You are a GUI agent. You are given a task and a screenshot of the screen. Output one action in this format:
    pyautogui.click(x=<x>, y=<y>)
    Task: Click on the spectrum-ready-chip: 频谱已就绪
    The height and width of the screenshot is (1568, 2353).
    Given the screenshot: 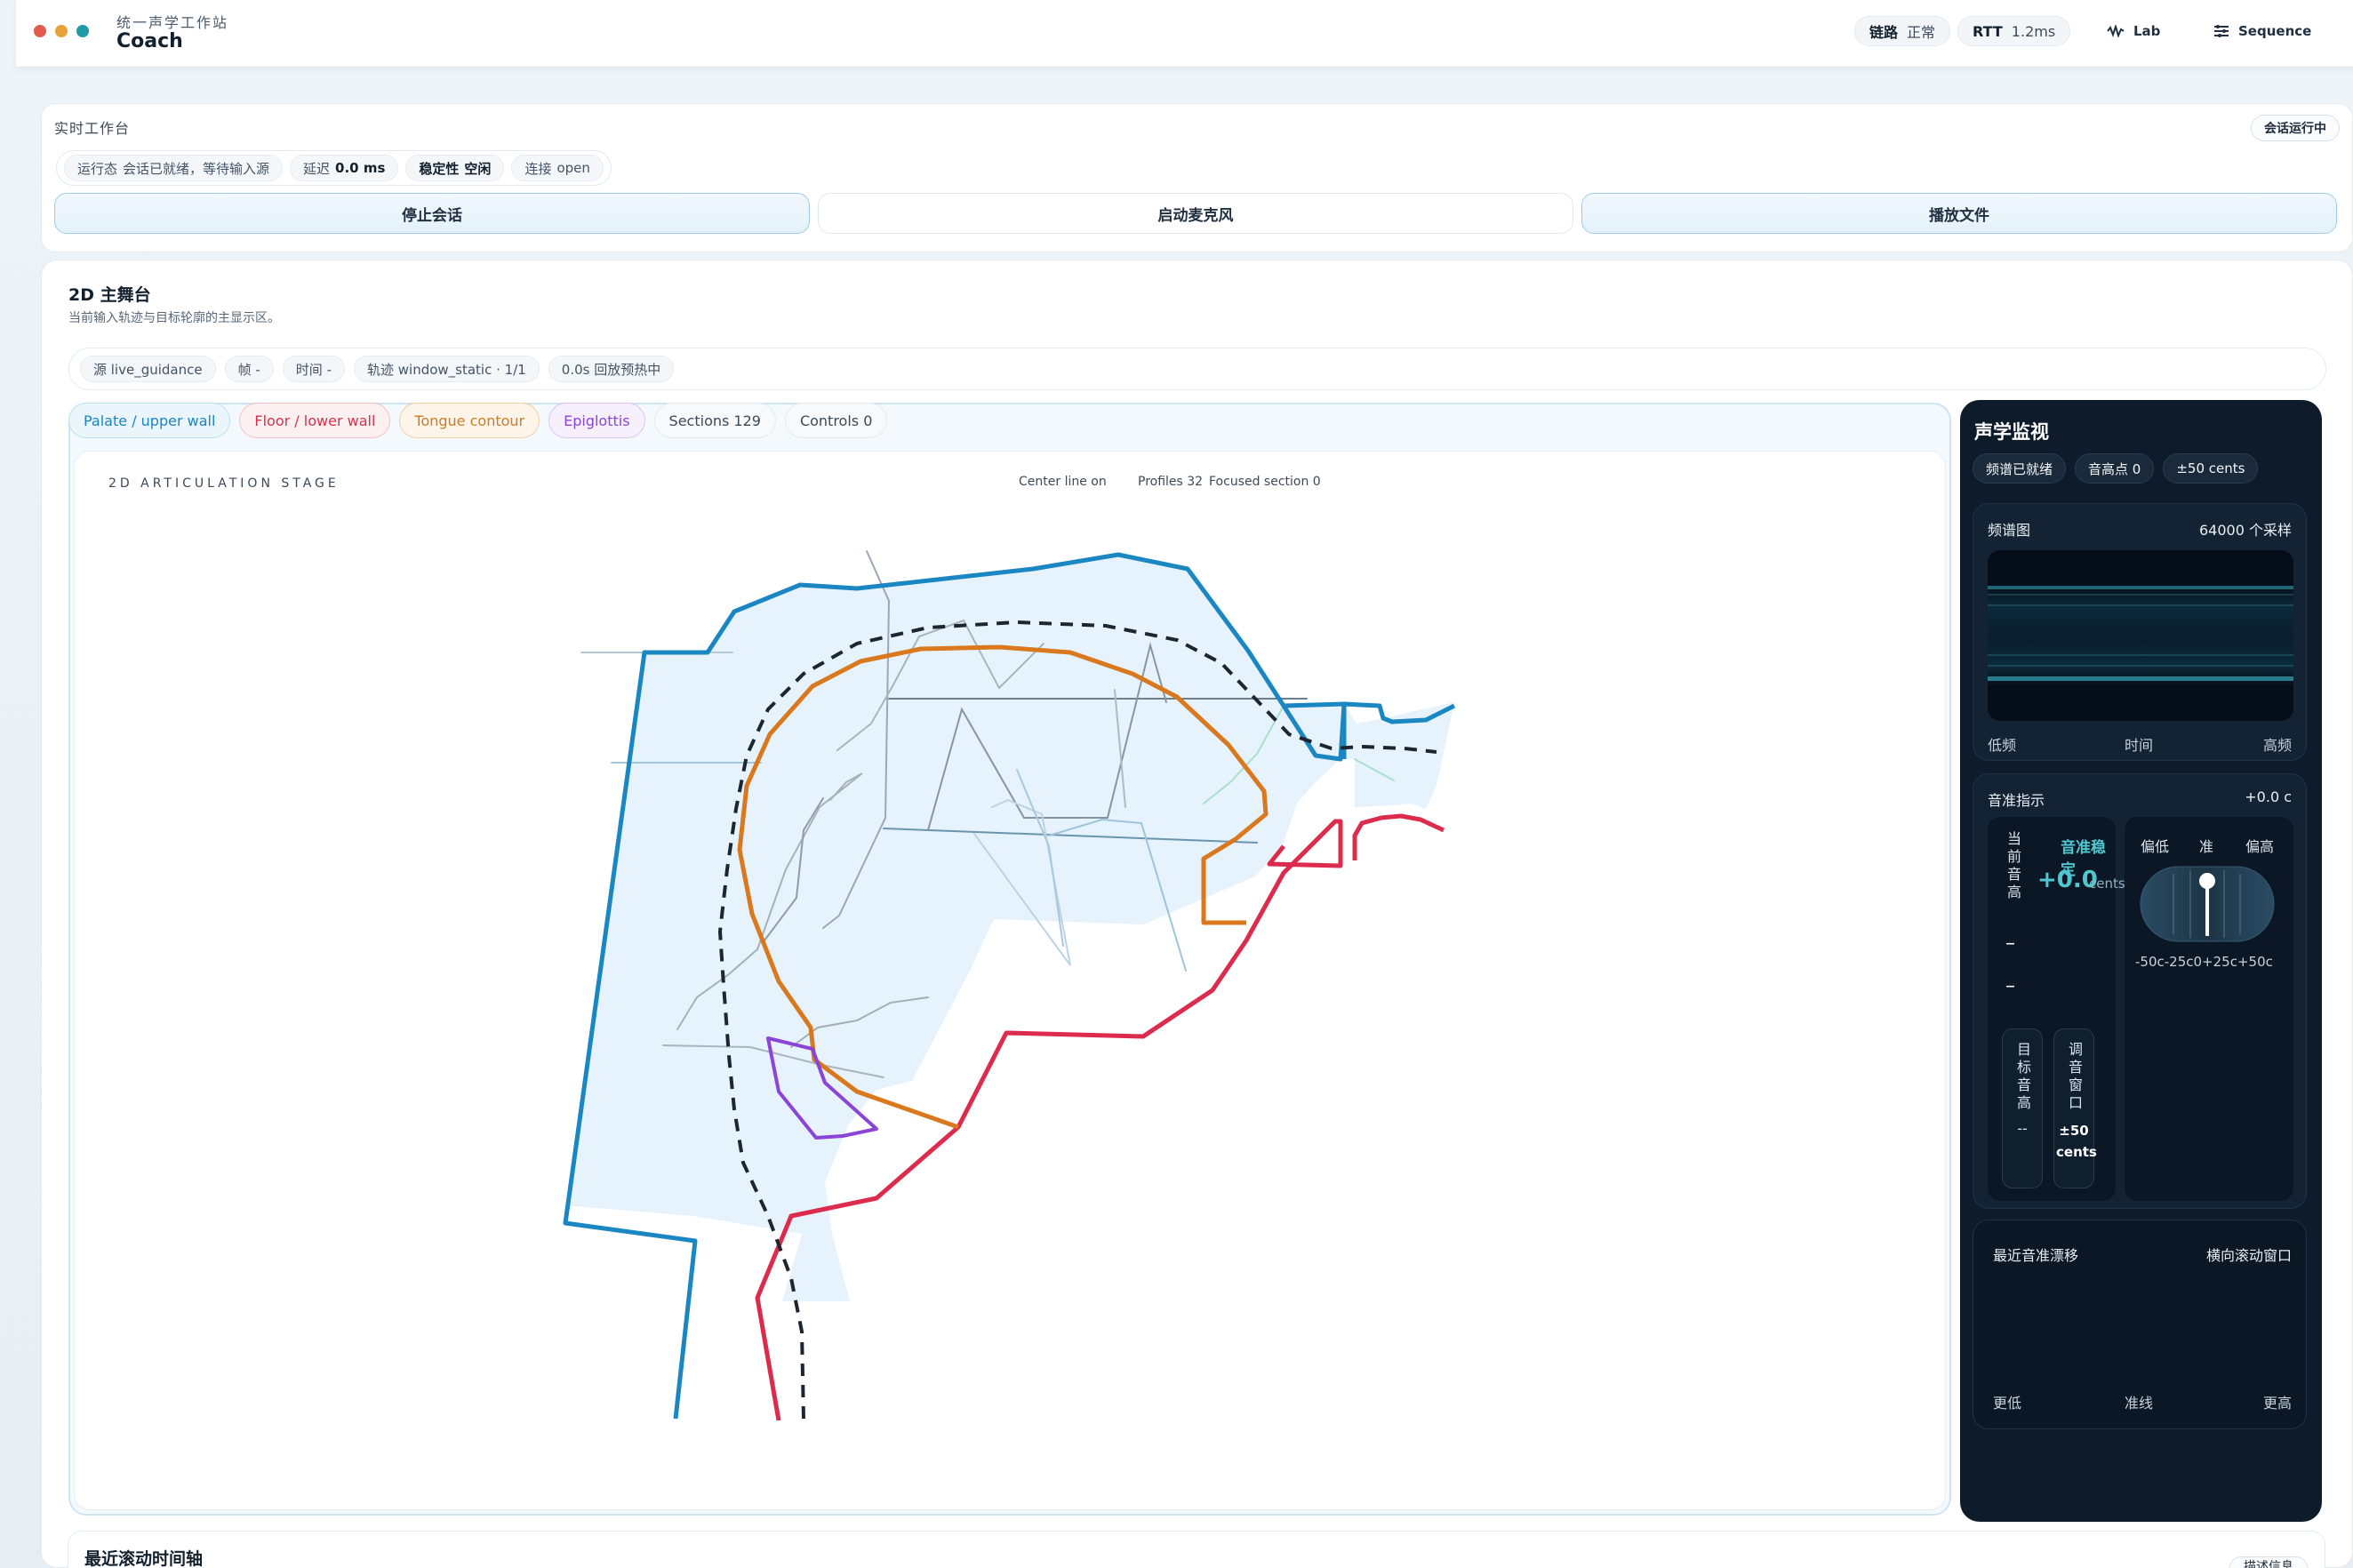 What is the action you would take?
    pyautogui.click(x=2020, y=468)
    